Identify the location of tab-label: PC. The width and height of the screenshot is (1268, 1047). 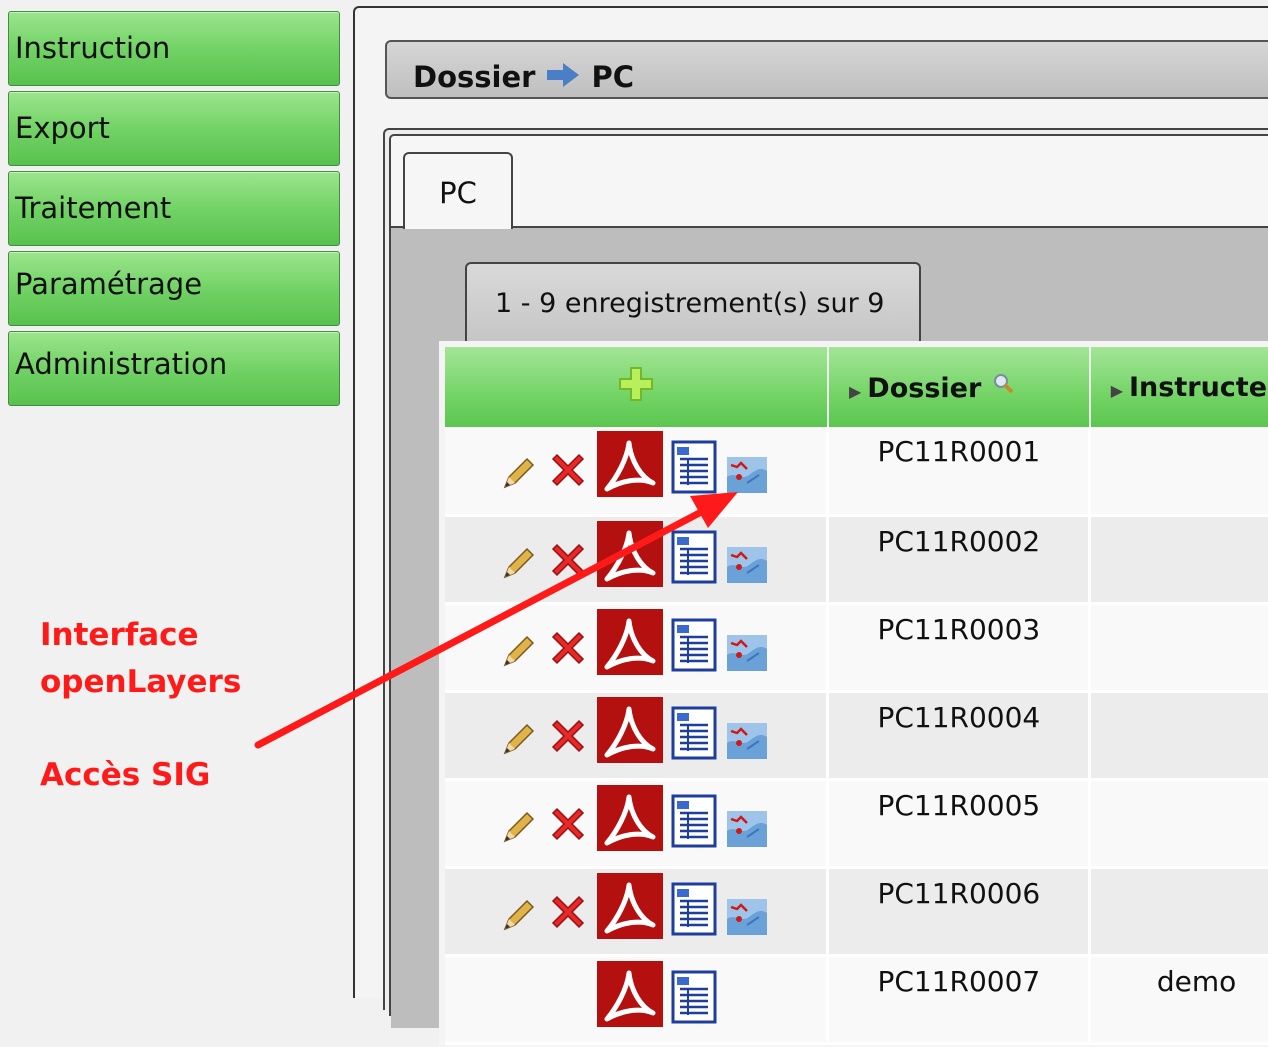
(458, 193).